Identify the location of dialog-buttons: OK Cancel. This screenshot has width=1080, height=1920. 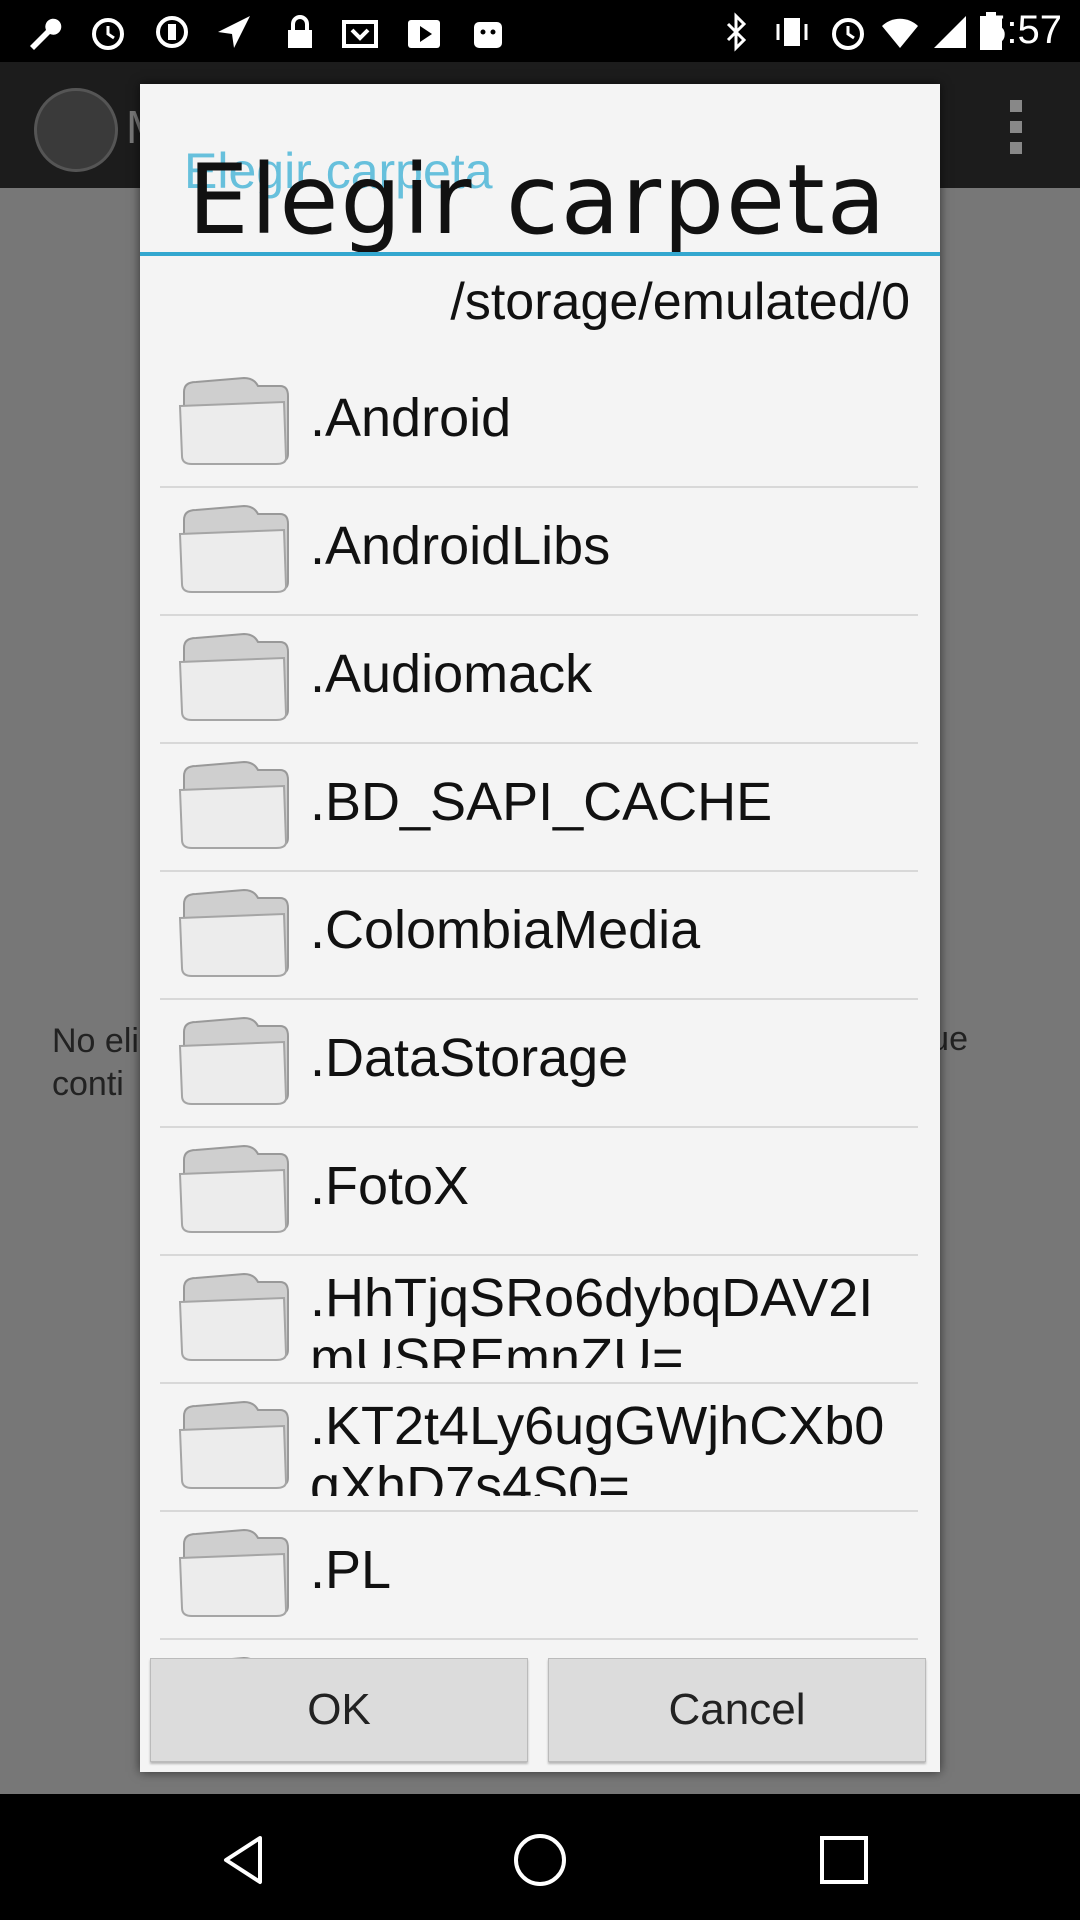
(540, 1710).